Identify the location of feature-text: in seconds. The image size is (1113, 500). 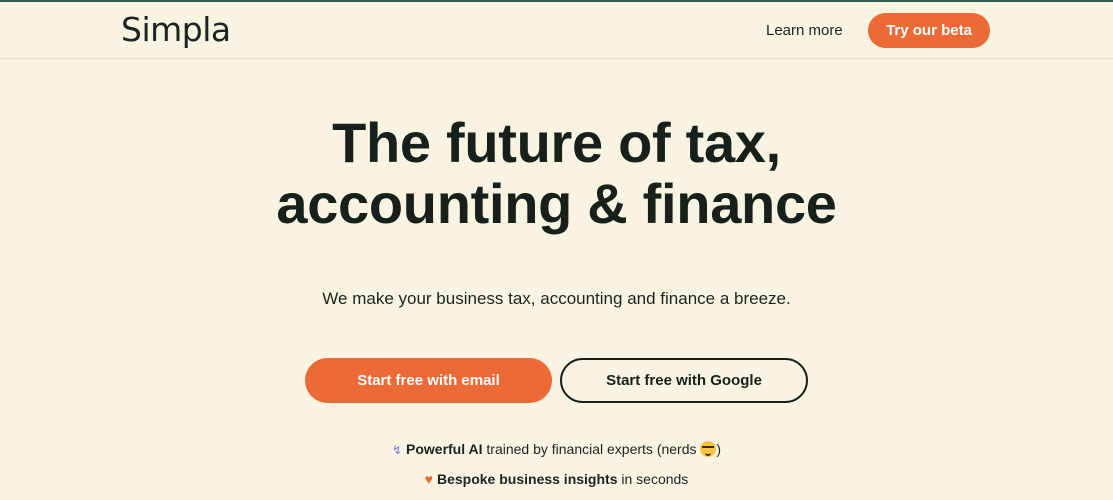
(653, 479).